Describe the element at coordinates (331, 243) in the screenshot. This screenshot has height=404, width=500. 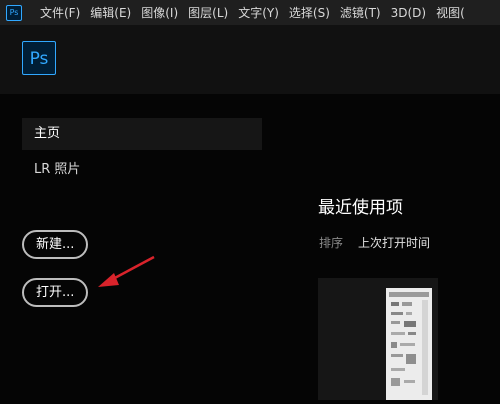
I see `sort-label: 排序` at that location.